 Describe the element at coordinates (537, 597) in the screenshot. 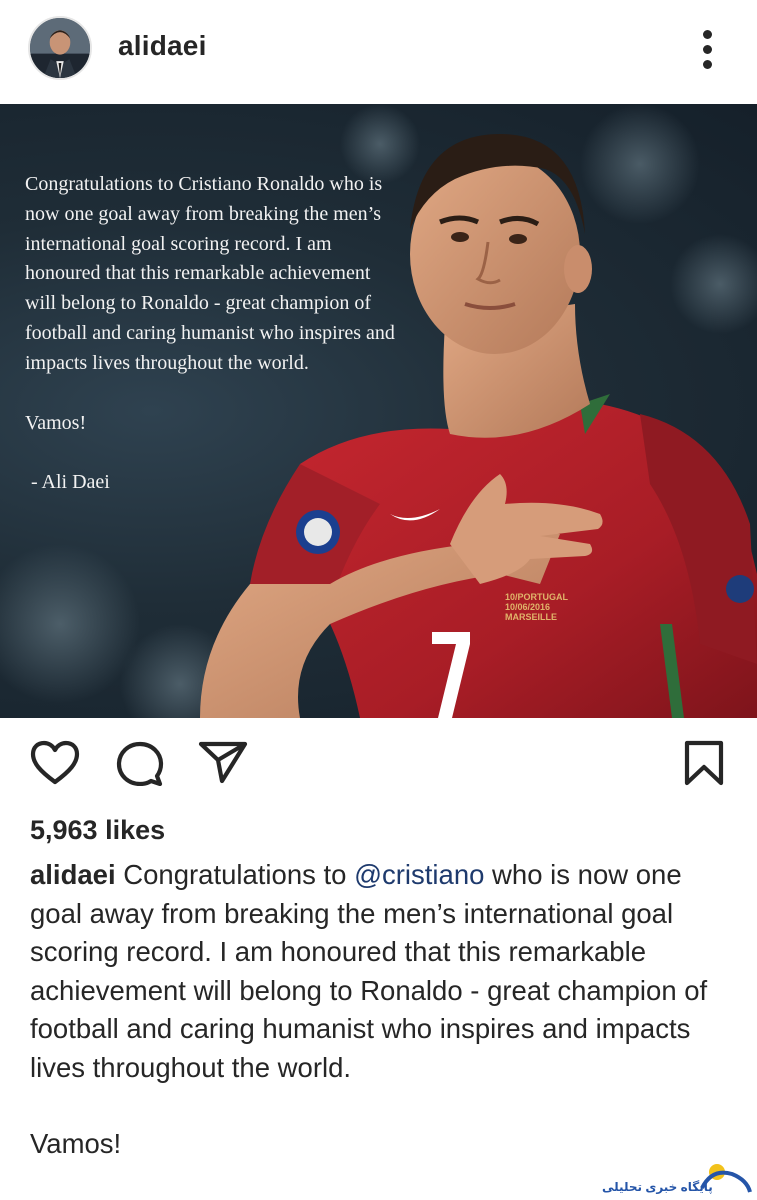

I see `shirt-text-1: 10/PORTUGAL` at that location.